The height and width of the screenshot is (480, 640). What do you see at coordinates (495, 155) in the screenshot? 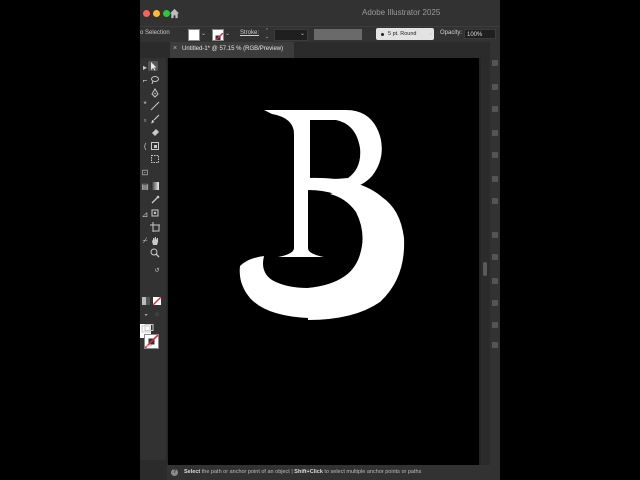
I see `swatches-panel-icon` at bounding box center [495, 155].